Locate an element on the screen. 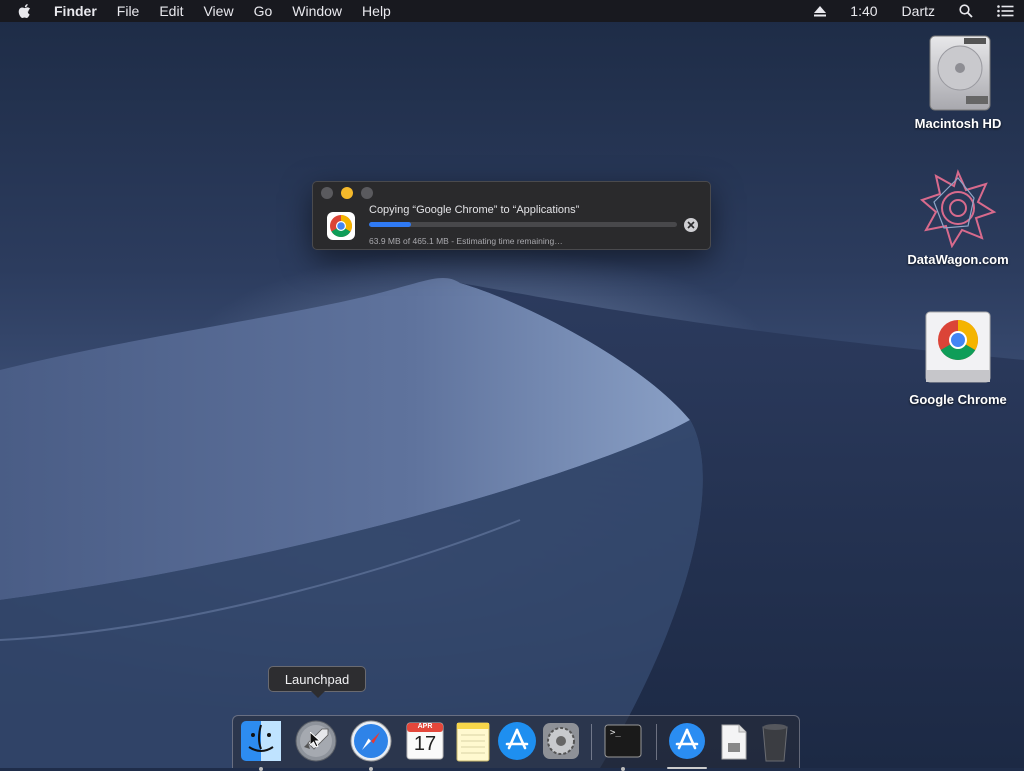 This screenshot has height=771, width=1024. progress-fill is located at coordinates (390, 224).